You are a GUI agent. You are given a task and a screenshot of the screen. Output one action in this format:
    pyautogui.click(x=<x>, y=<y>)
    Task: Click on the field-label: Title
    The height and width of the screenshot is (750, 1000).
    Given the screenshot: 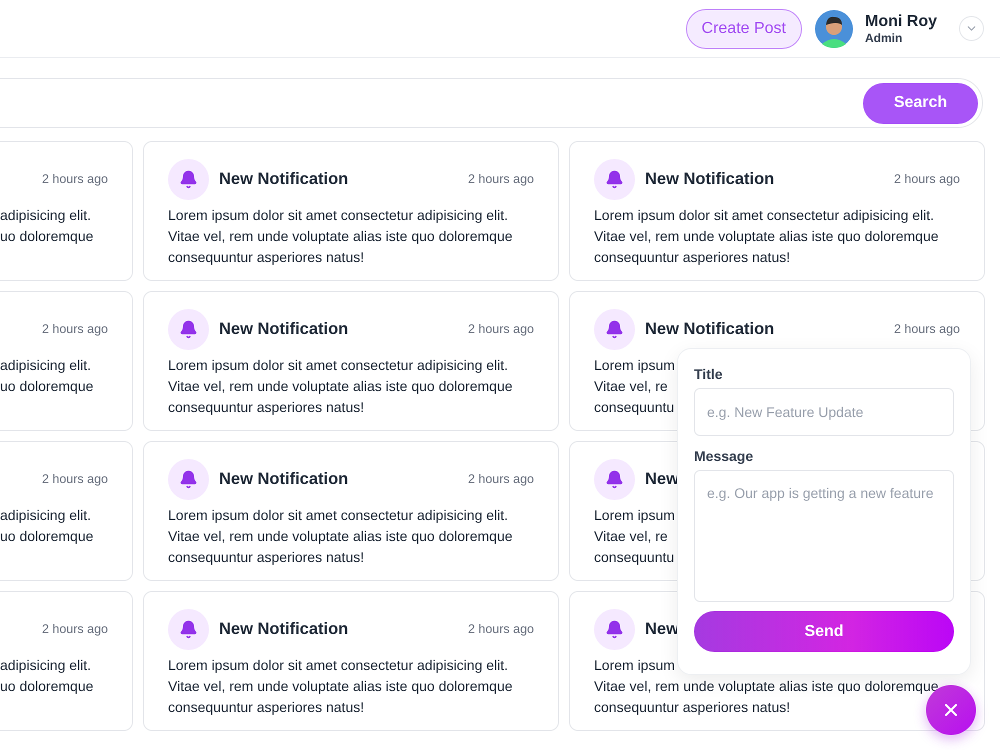 What is the action you would take?
    pyautogui.click(x=708, y=374)
    